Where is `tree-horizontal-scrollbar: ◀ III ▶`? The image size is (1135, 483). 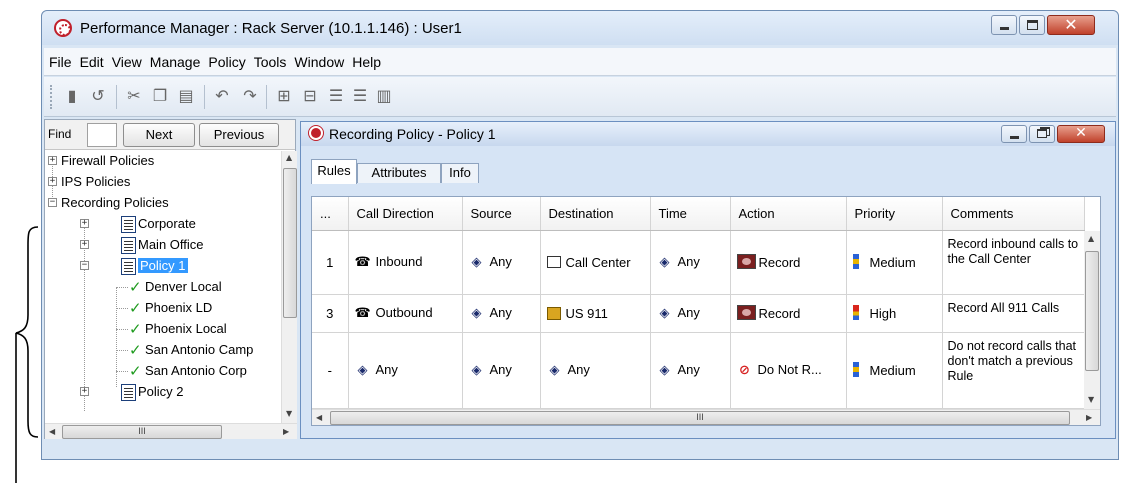 tree-horizontal-scrollbar: ◀ III ▶ is located at coordinates (171, 431).